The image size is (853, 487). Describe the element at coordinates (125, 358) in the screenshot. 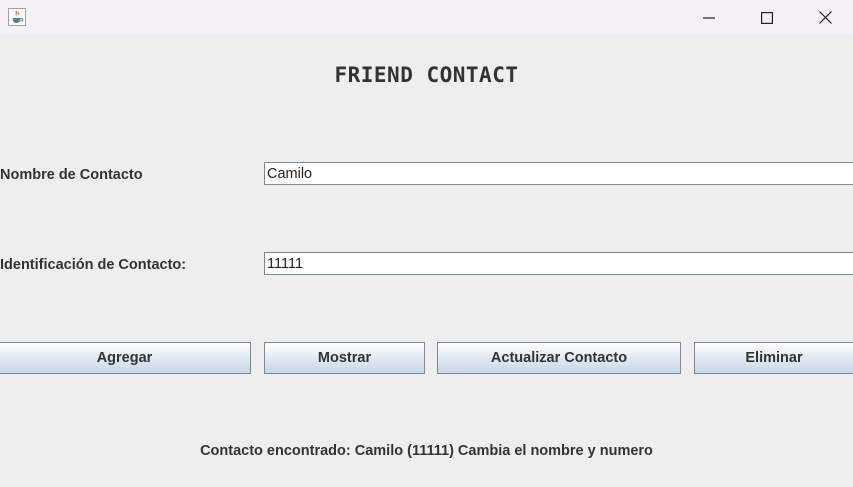

I see `add-button: Agregar` at that location.